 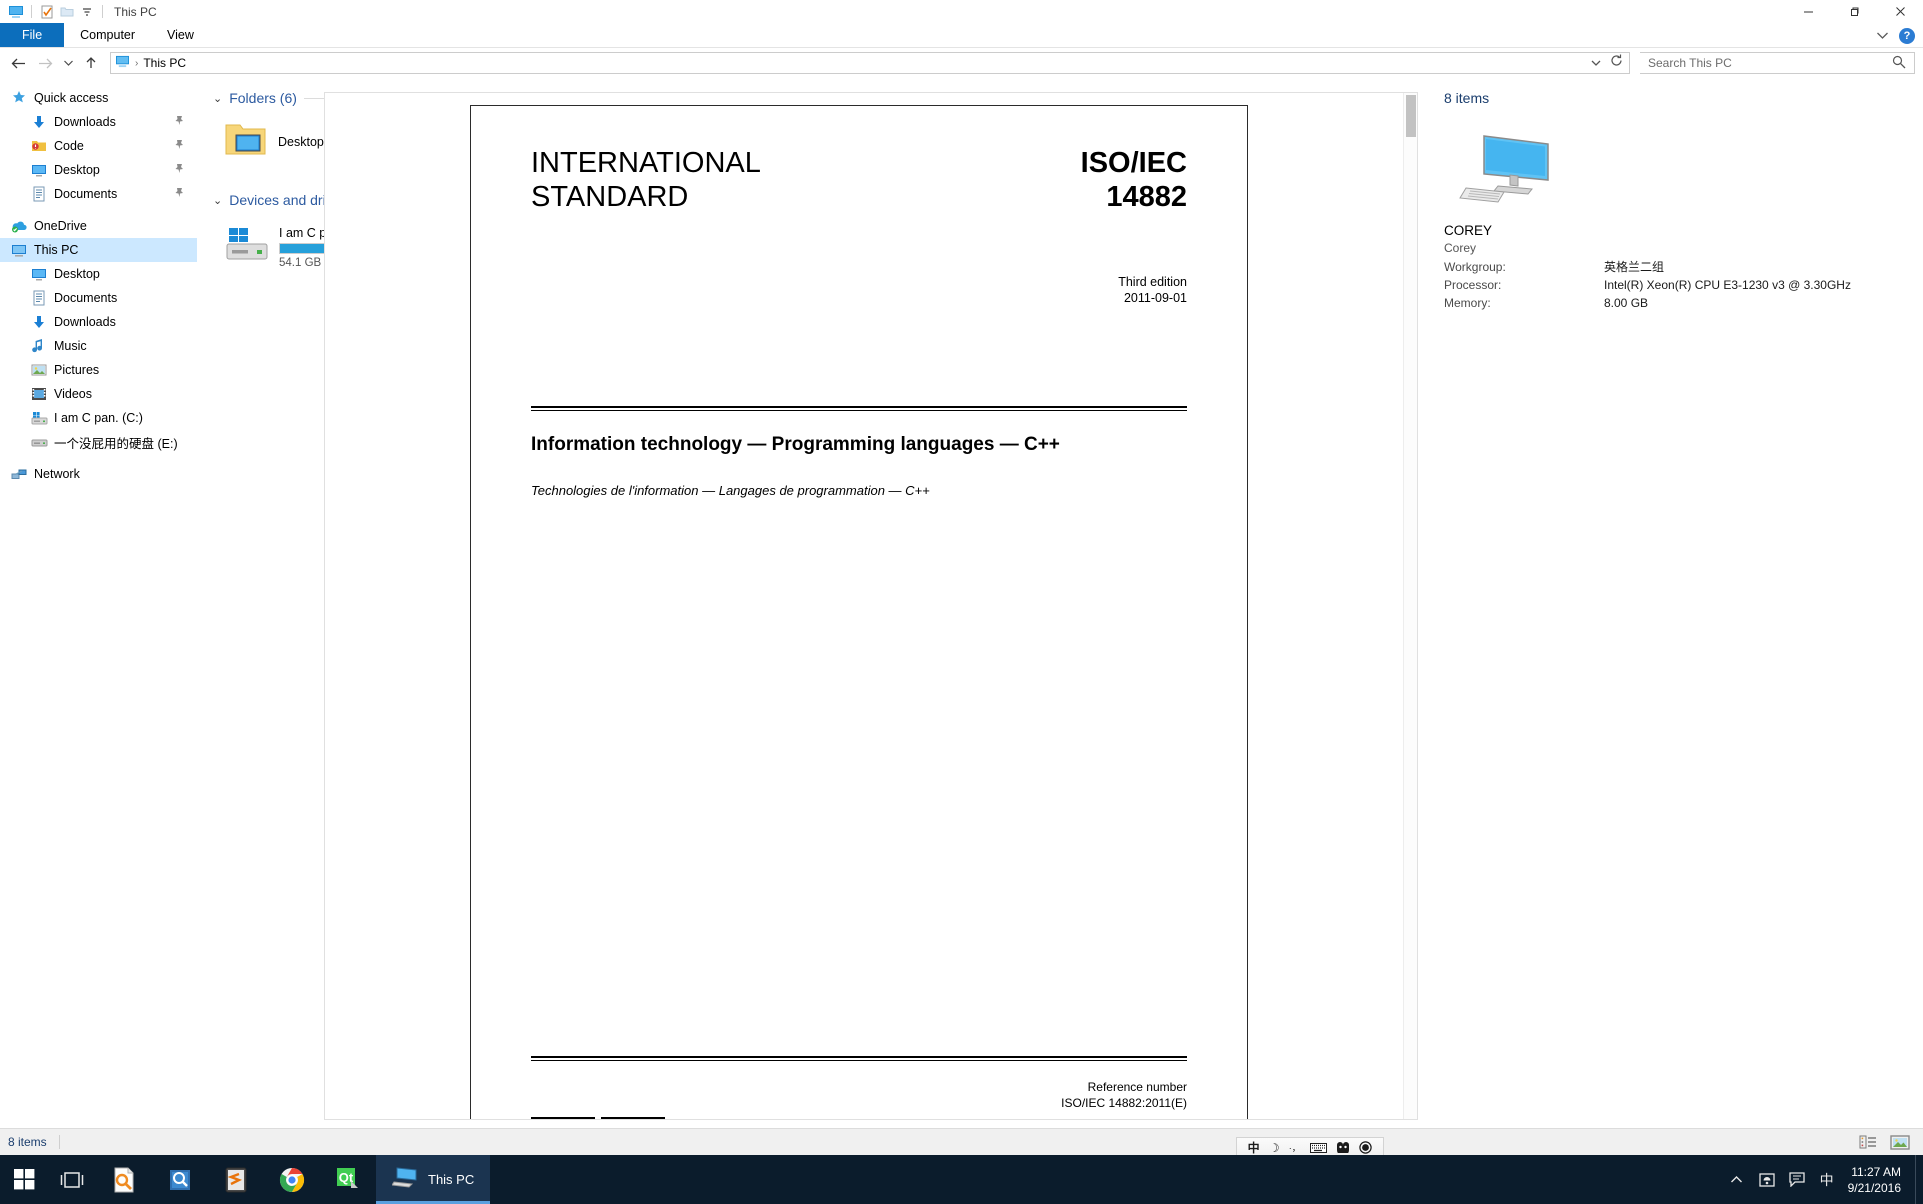 I want to click on help-button: ?, so click(x=1907, y=35).